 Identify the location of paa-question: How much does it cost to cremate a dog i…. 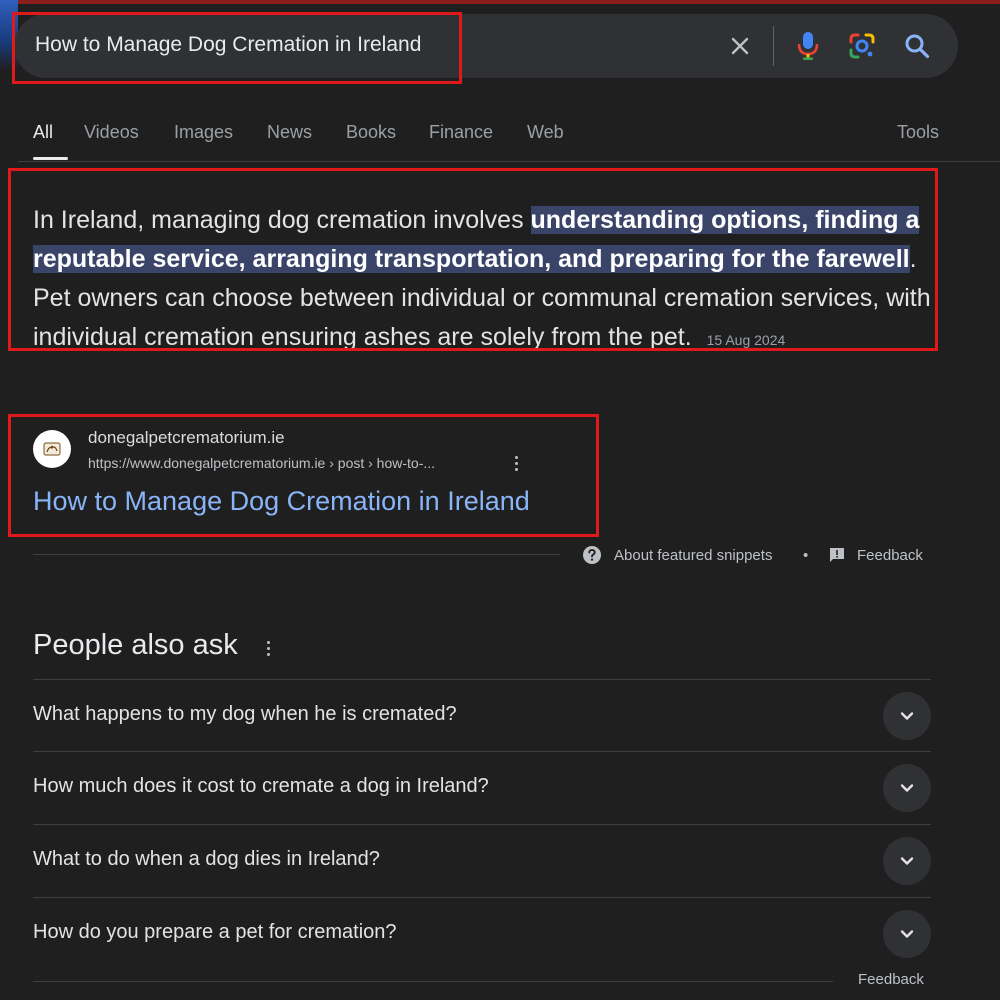
(482, 787).